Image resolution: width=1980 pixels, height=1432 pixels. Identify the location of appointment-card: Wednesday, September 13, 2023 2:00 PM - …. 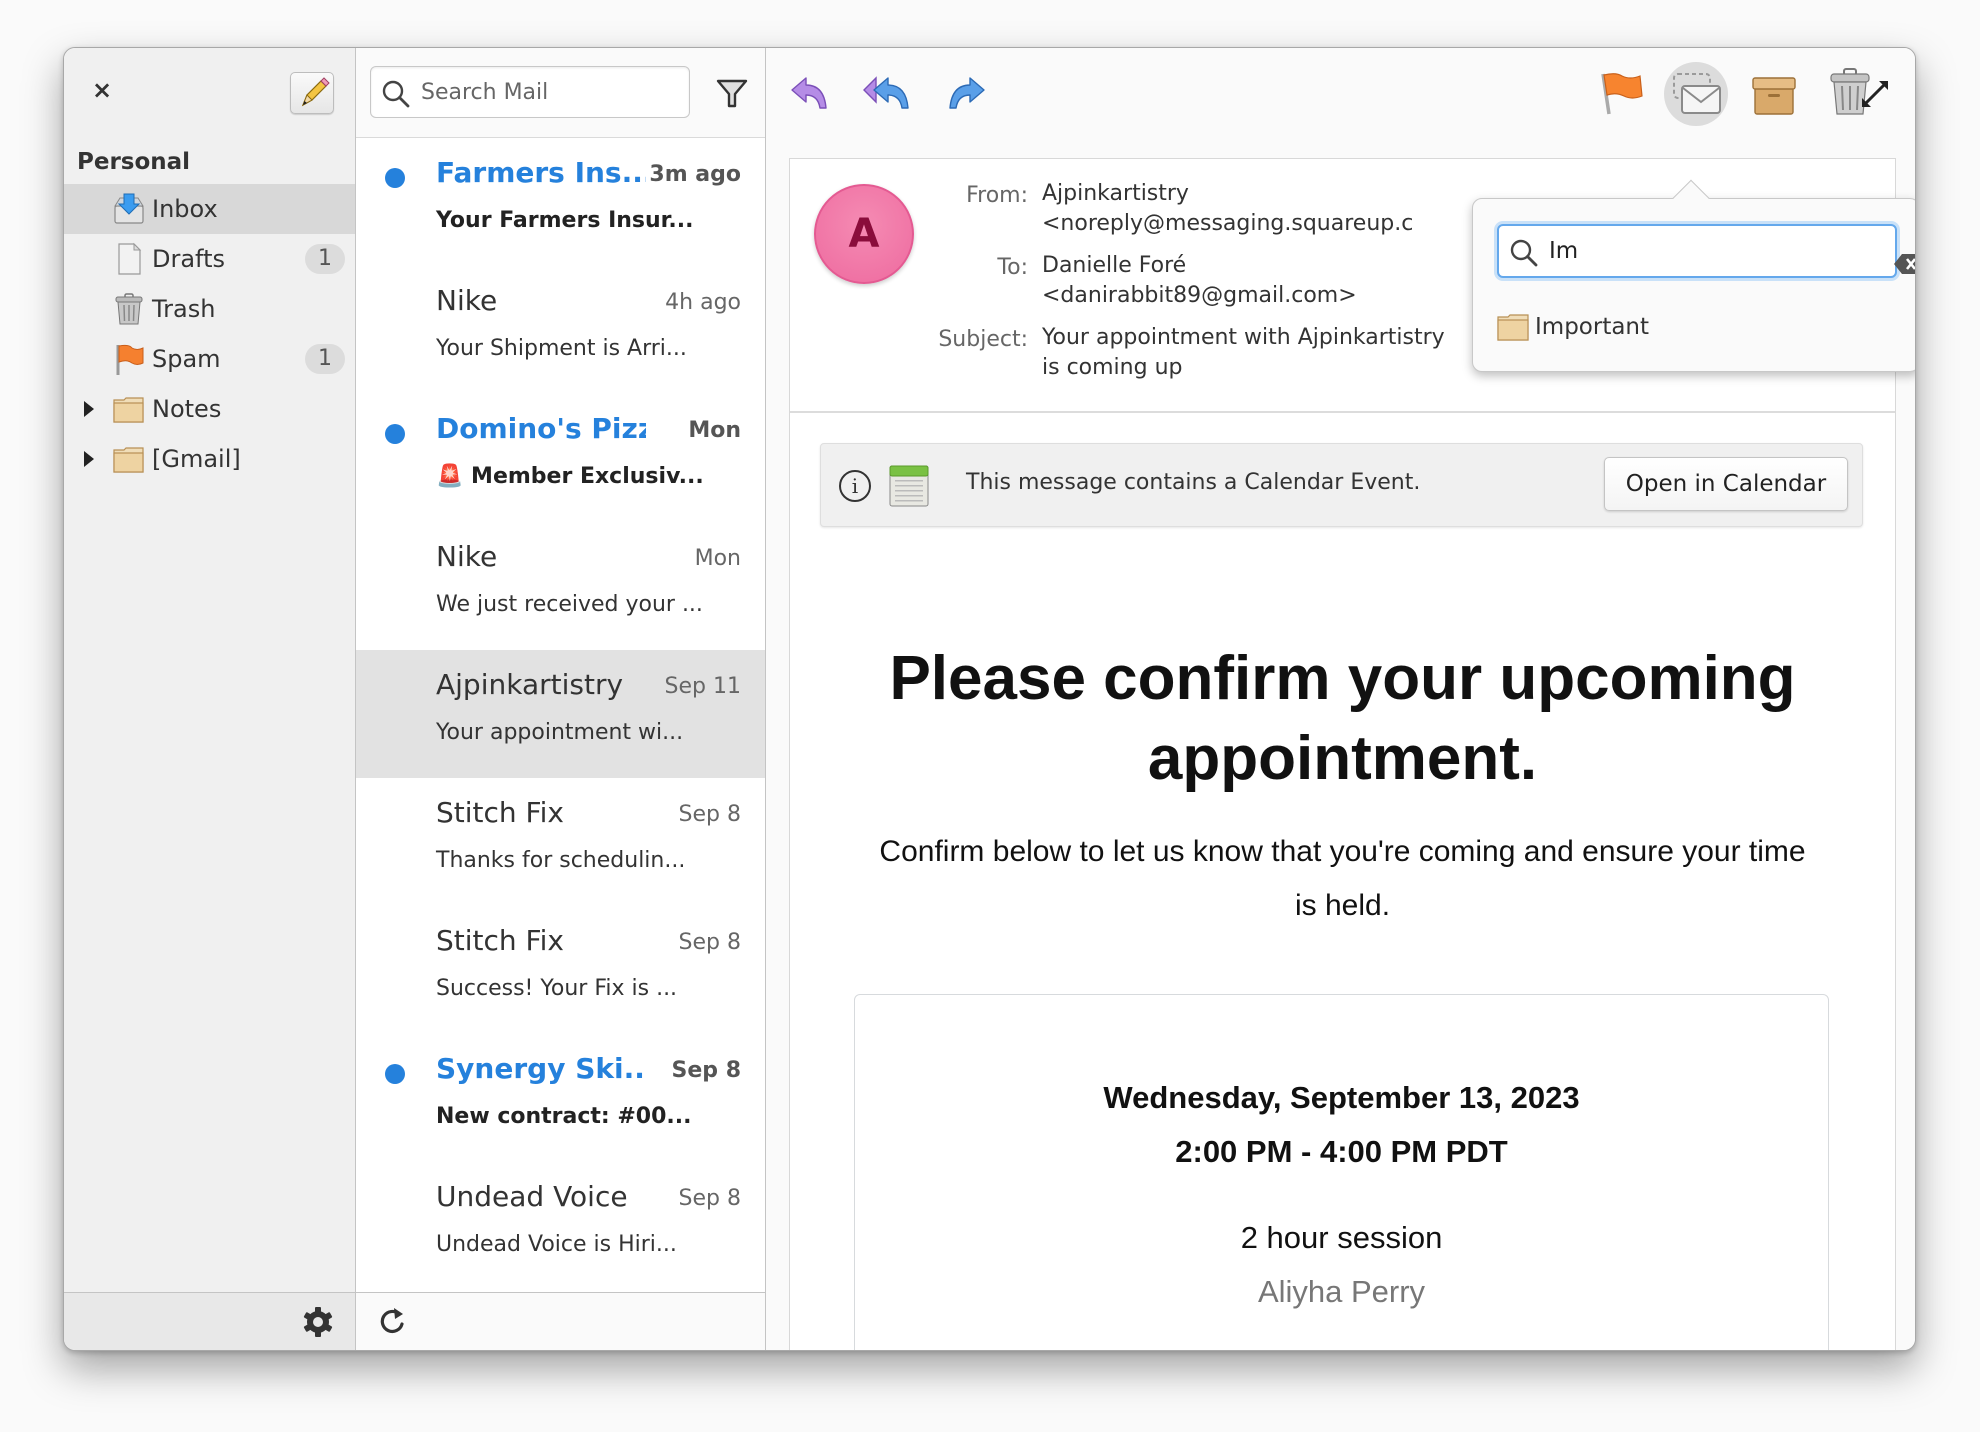
(1341, 1172).